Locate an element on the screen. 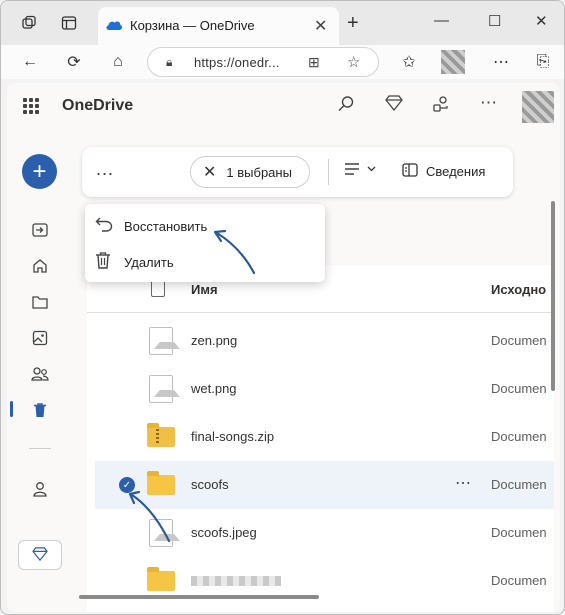 The image size is (565, 615). lock-icon: 🔒︎ is located at coordinates (169, 62).